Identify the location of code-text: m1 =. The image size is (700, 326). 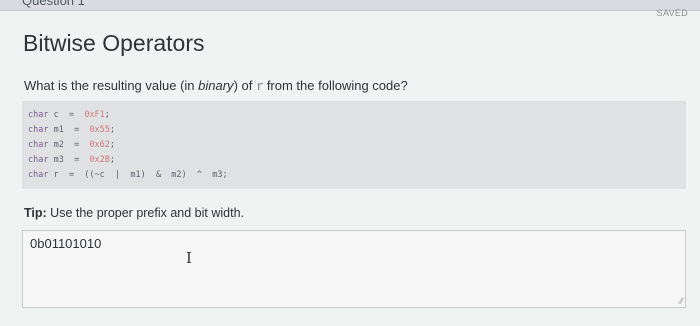
(69, 130).